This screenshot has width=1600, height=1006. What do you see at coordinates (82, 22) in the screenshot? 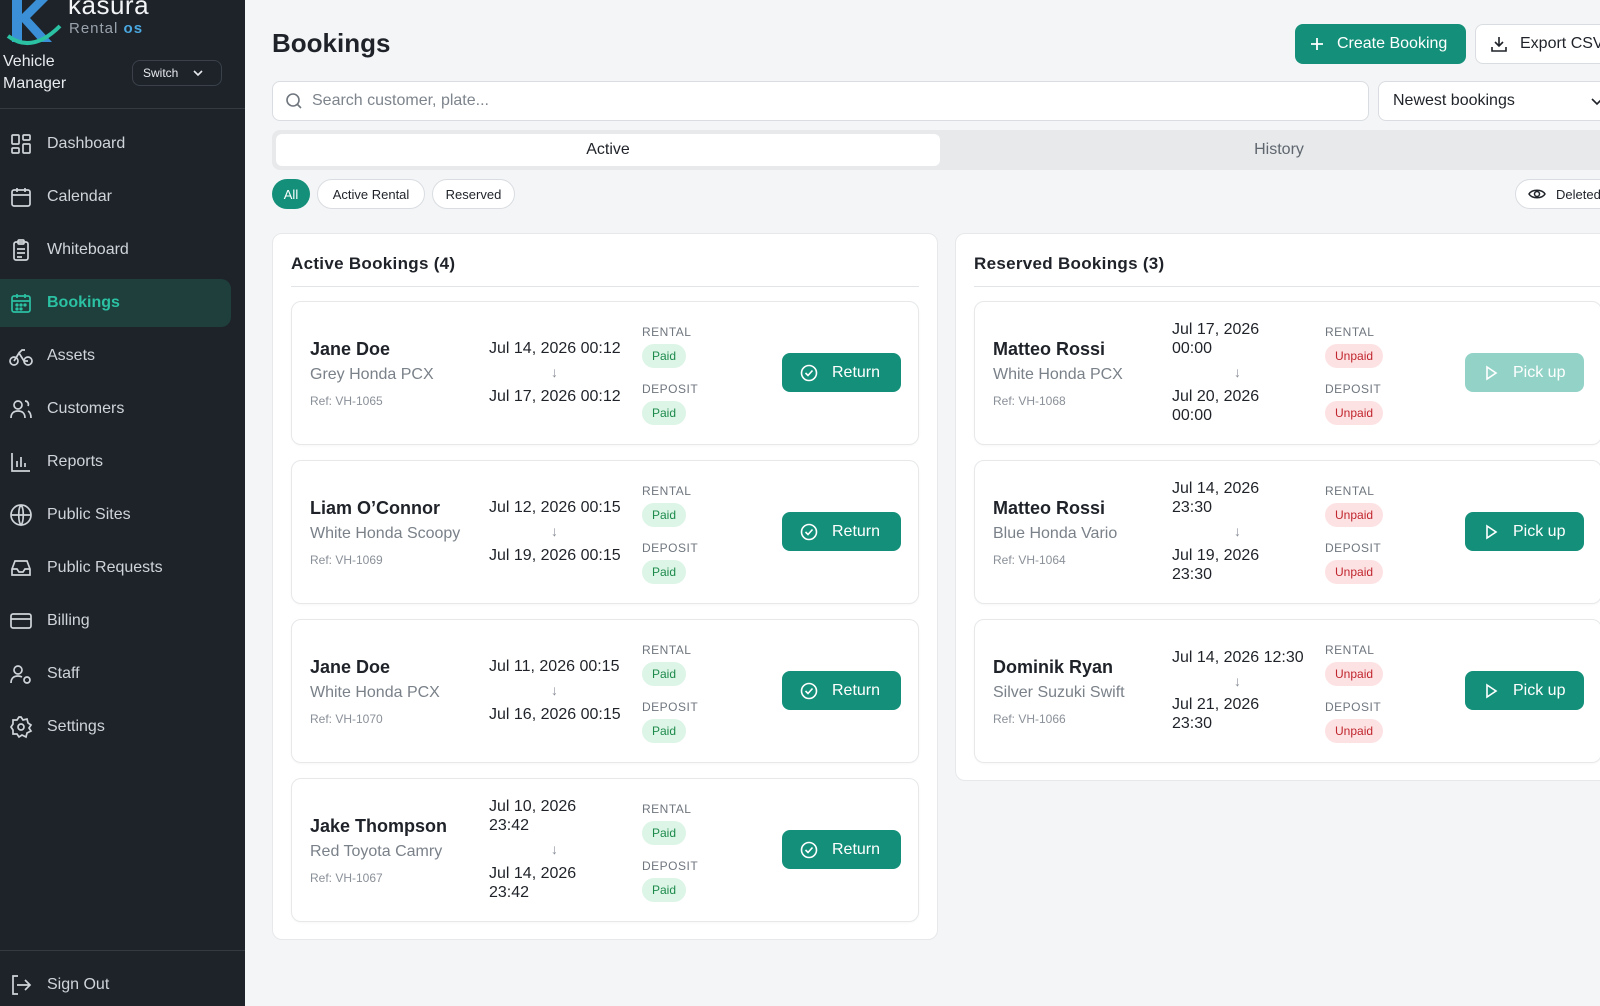
I see `brand-logo: kasura Rental os` at bounding box center [82, 22].